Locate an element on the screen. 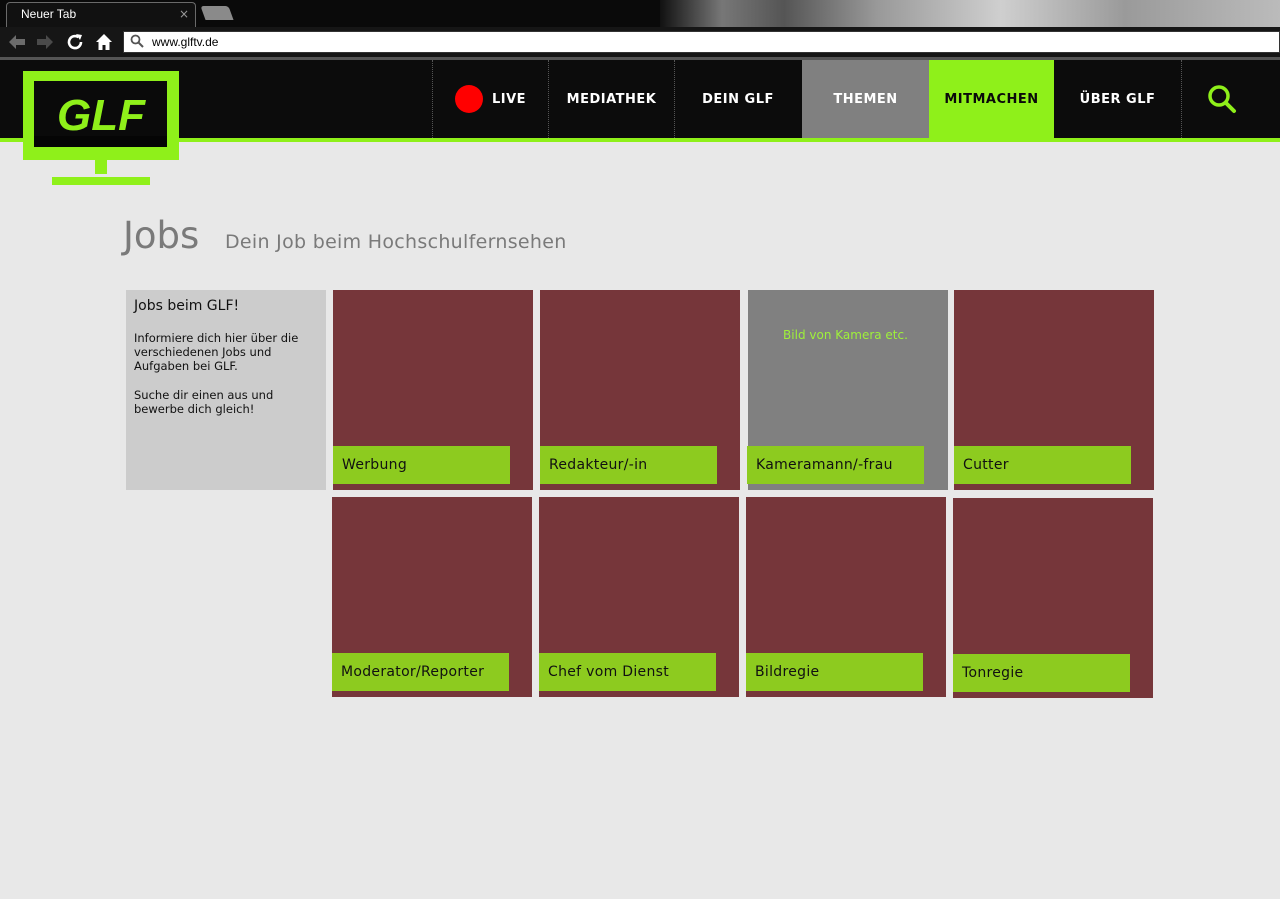 This screenshot has width=1280, height=899. back-icon is located at coordinates (17, 42).